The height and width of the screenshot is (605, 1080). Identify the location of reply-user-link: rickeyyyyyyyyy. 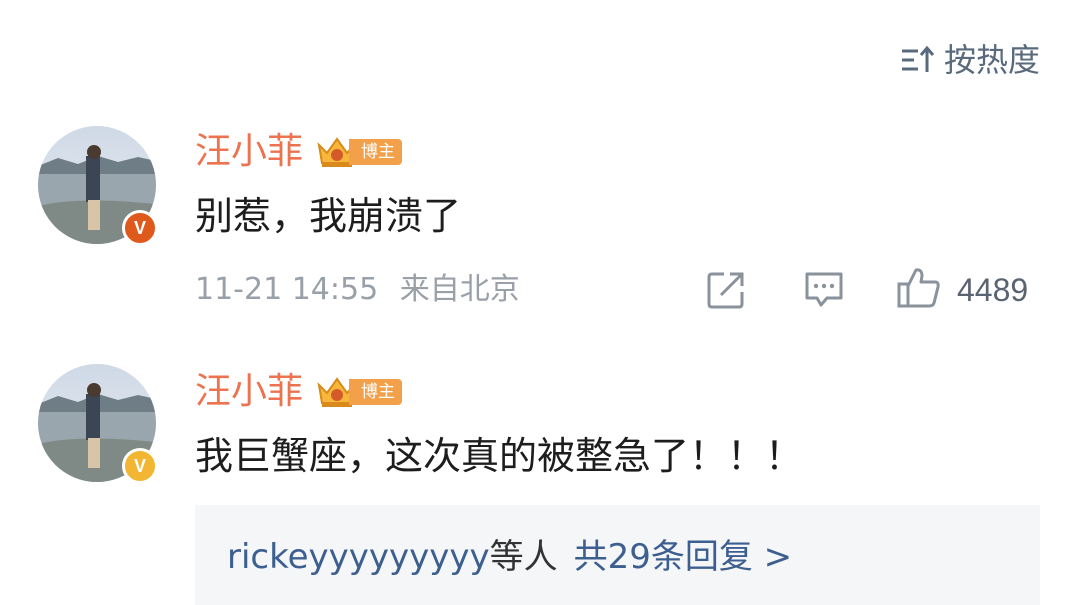
(358, 557).